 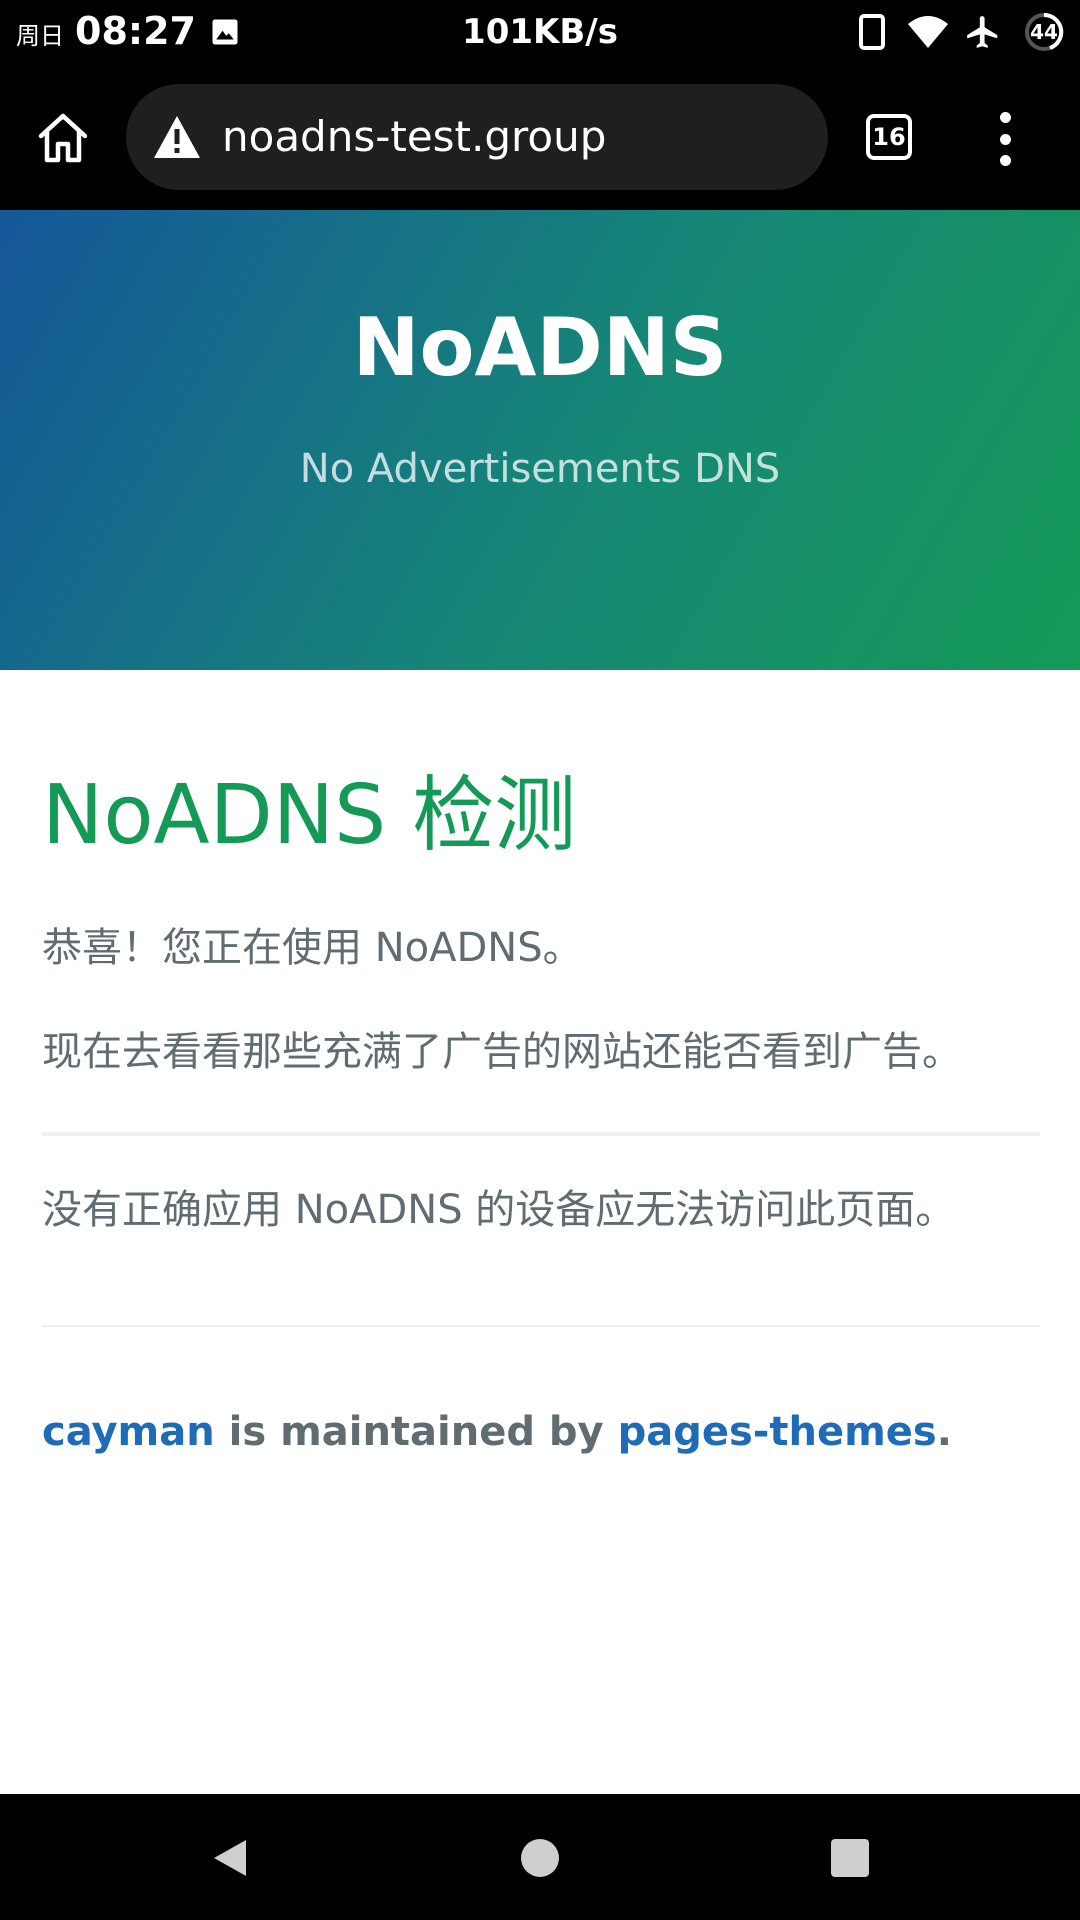 What do you see at coordinates (777, 1432) in the screenshot?
I see `author-link: pages-themes` at bounding box center [777, 1432].